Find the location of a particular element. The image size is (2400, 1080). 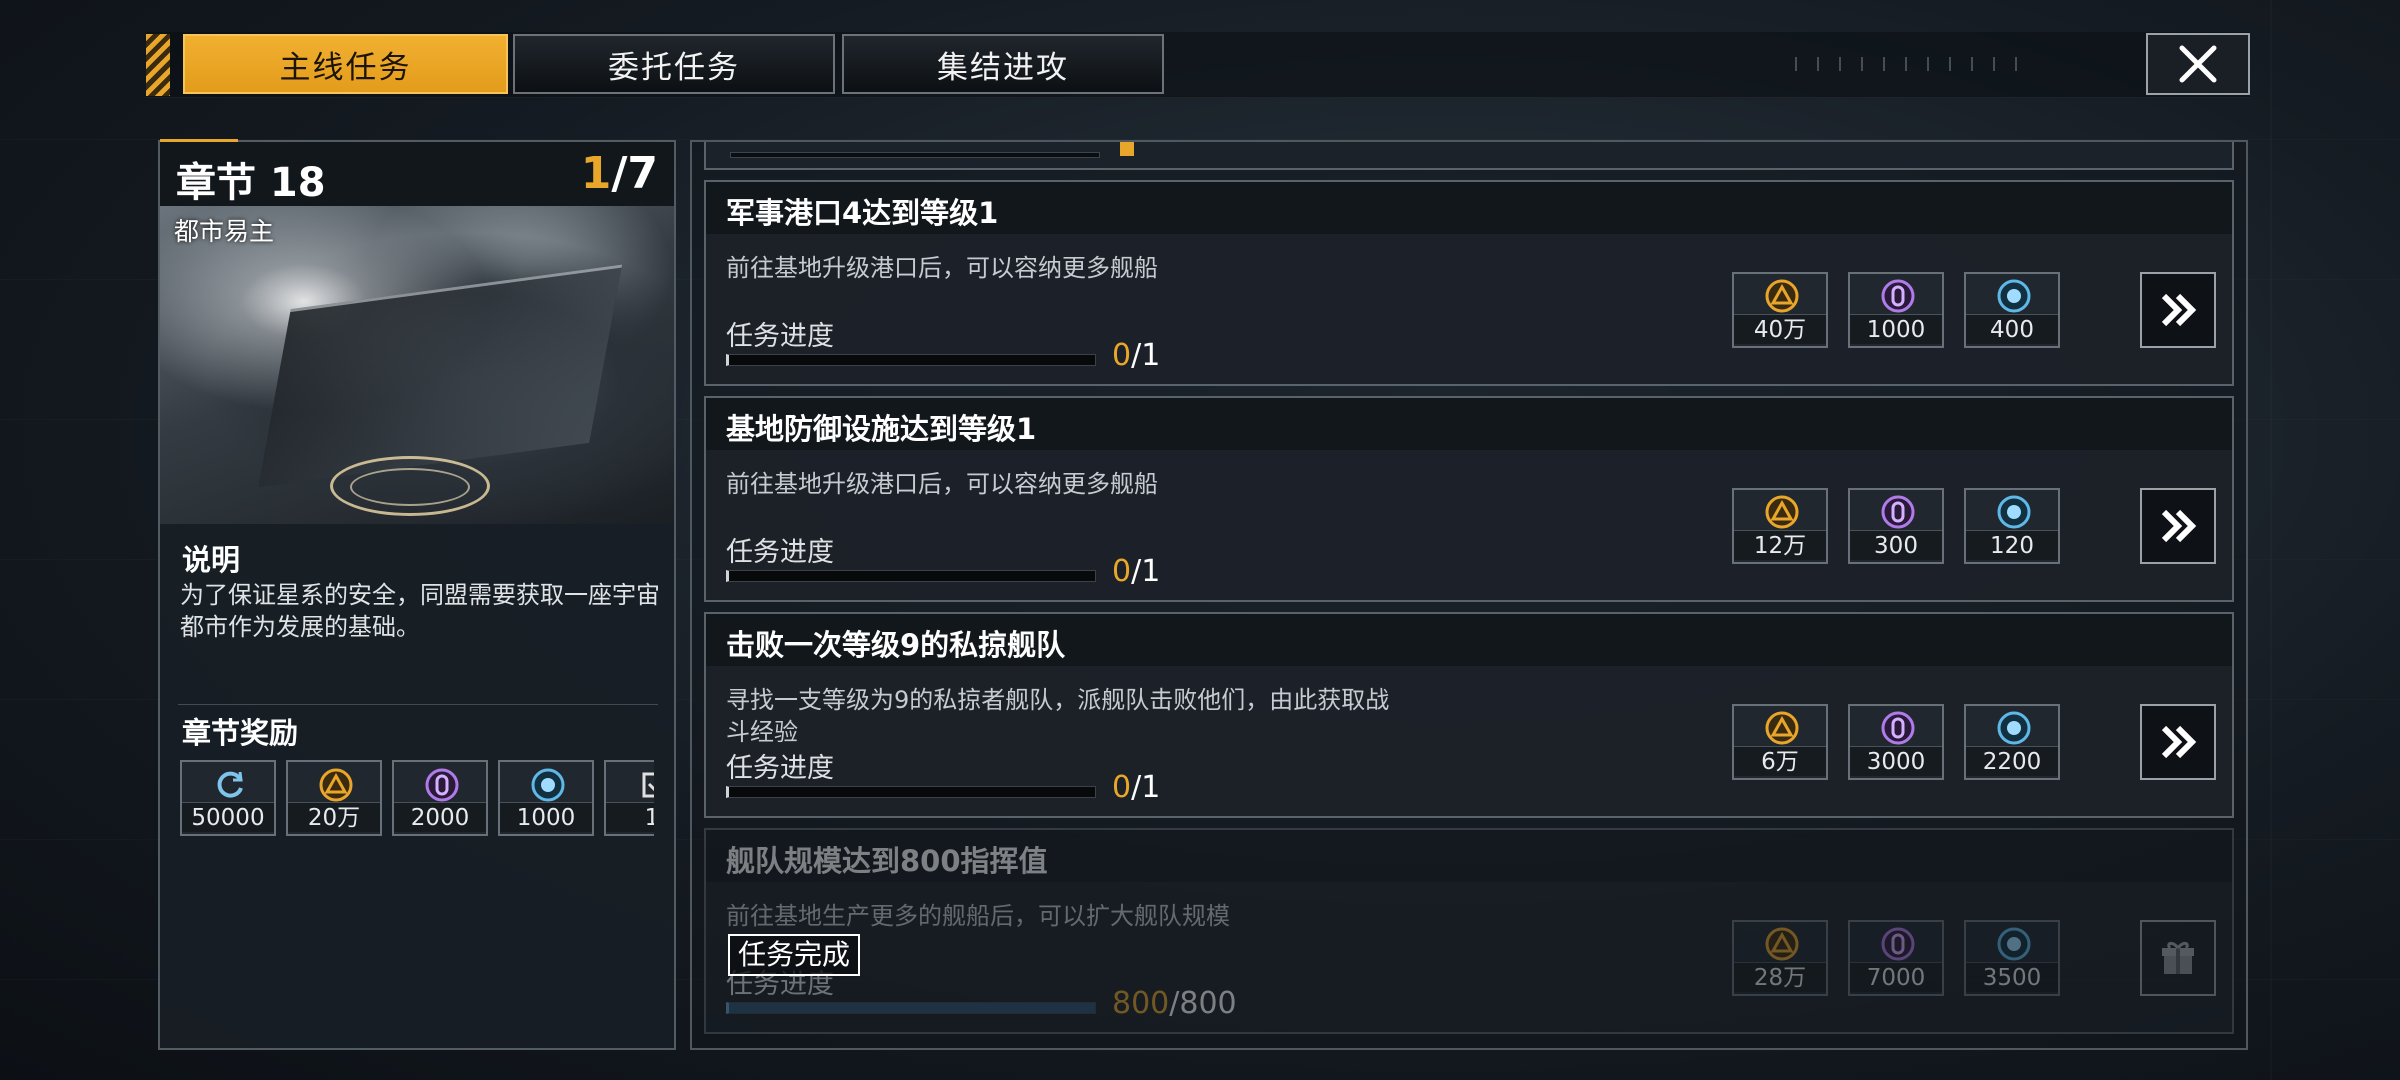

reward-item: 1 is located at coordinates (629, 798).